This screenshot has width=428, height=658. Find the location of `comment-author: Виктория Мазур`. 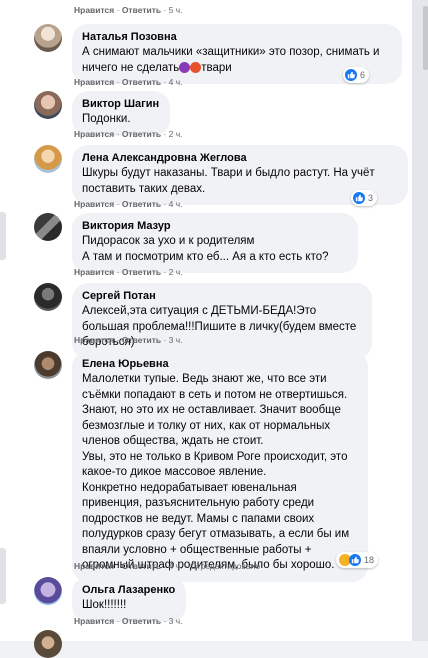

comment-author: Виктория Мазур is located at coordinates (214, 226).